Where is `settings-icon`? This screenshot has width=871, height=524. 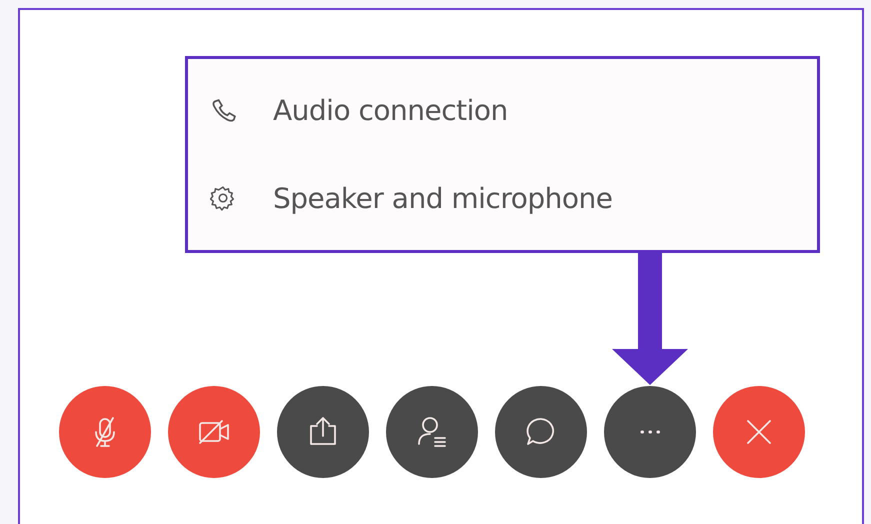 settings-icon is located at coordinates (223, 198).